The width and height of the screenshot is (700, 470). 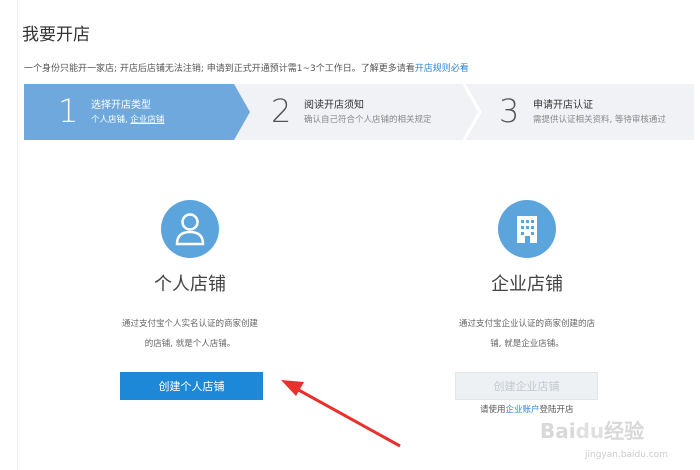 I want to click on red-annotation-arrow, so click(x=341, y=414).